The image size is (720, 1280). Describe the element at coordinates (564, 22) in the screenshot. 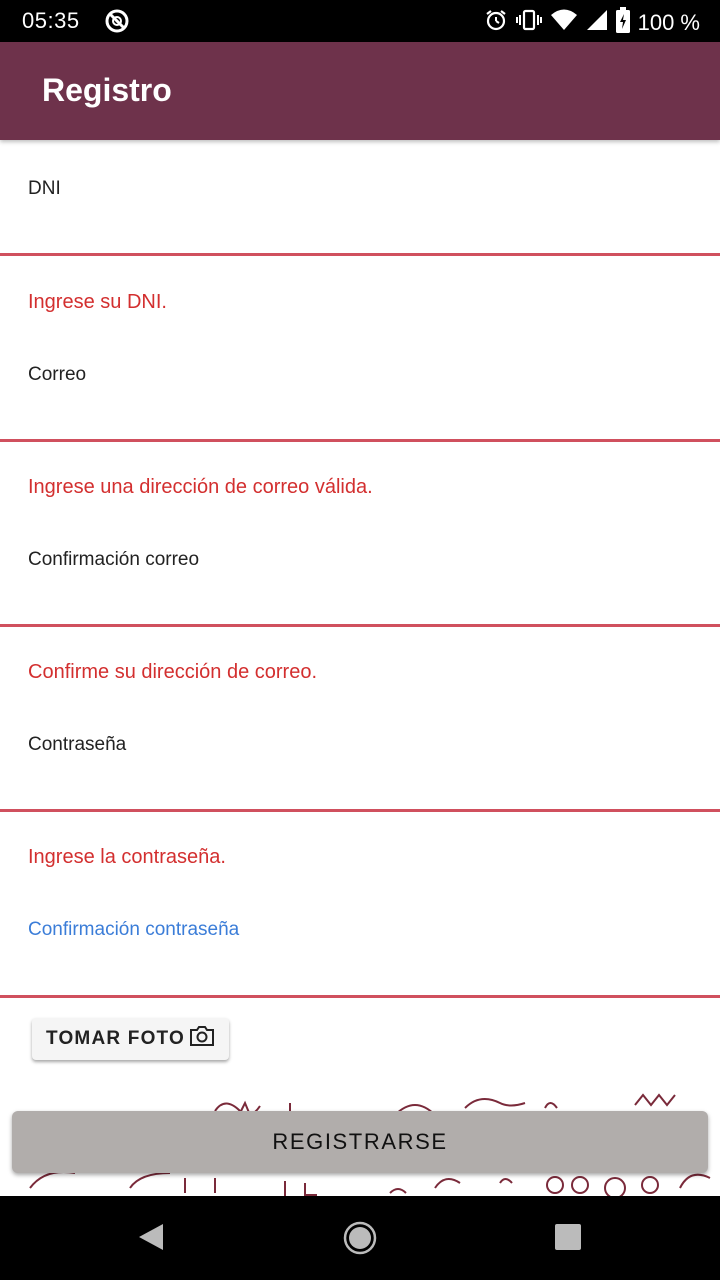

I see `wifi-icon` at that location.